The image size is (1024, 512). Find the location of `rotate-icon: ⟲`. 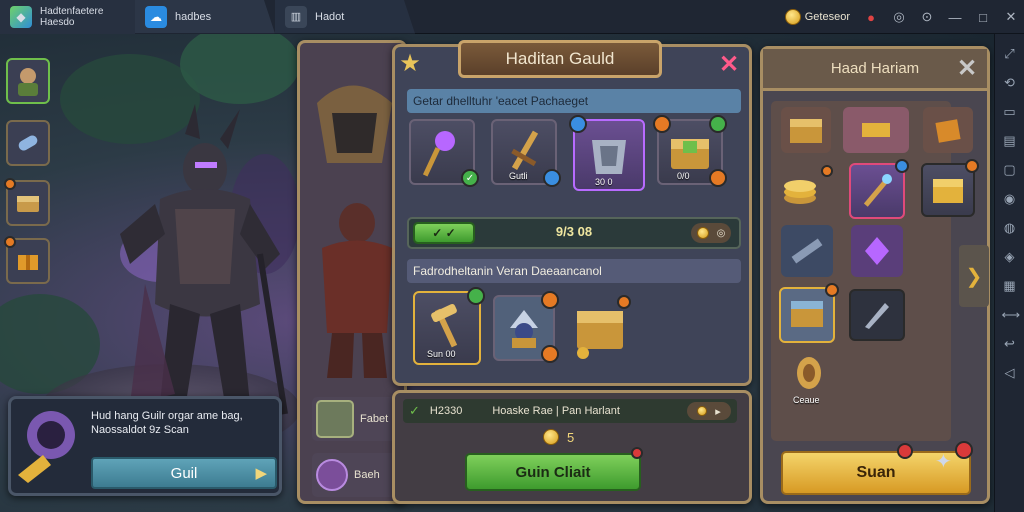

rotate-icon: ⟲ is located at coordinates (1010, 83).